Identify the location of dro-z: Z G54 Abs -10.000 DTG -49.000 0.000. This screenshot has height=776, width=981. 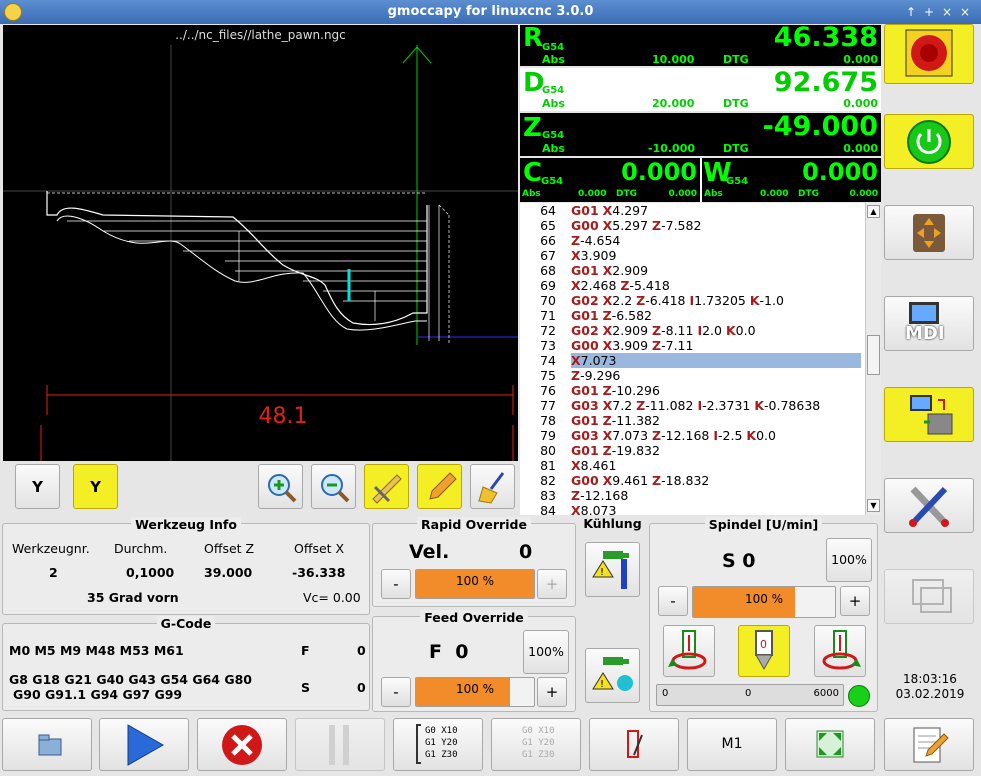
(700, 133).